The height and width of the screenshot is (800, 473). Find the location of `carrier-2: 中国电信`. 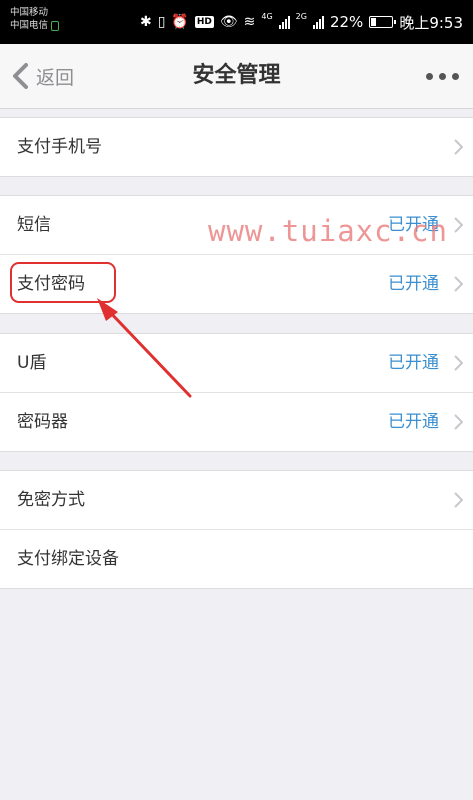

carrier-2: 中国电信 is located at coordinates (29, 25).